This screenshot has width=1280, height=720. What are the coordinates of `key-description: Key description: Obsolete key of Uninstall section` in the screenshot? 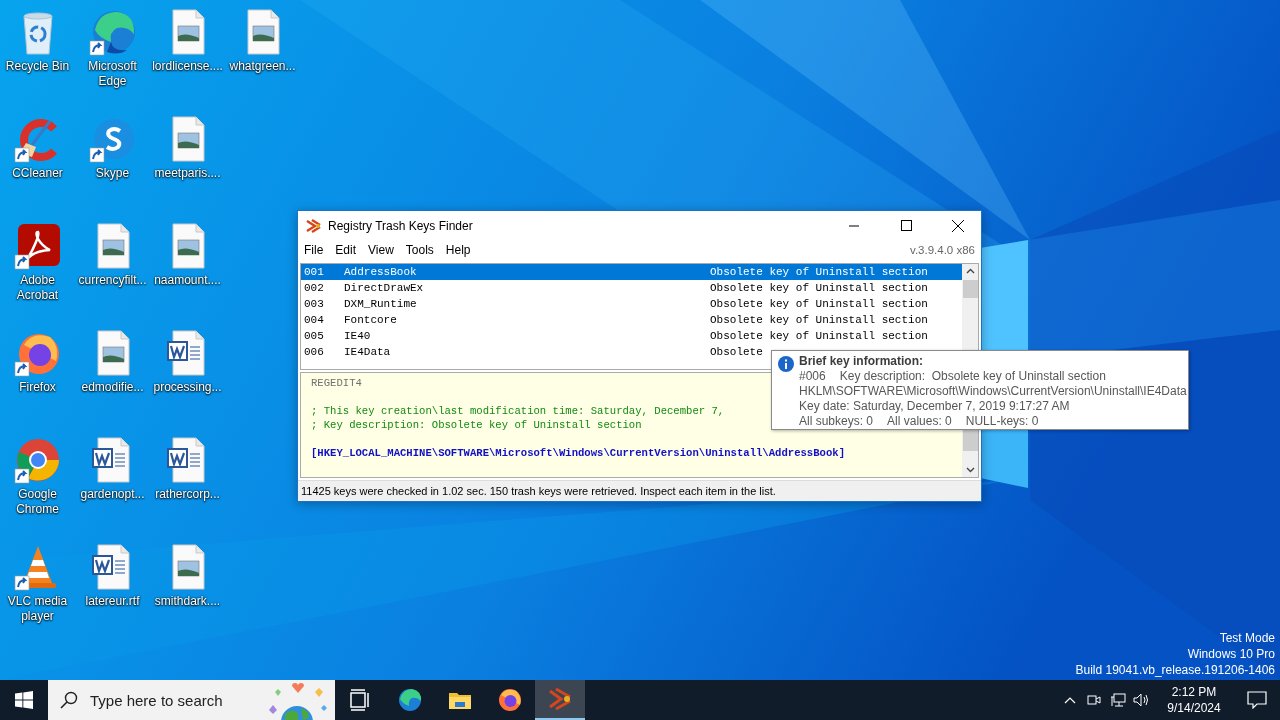 It's located at (972, 376).